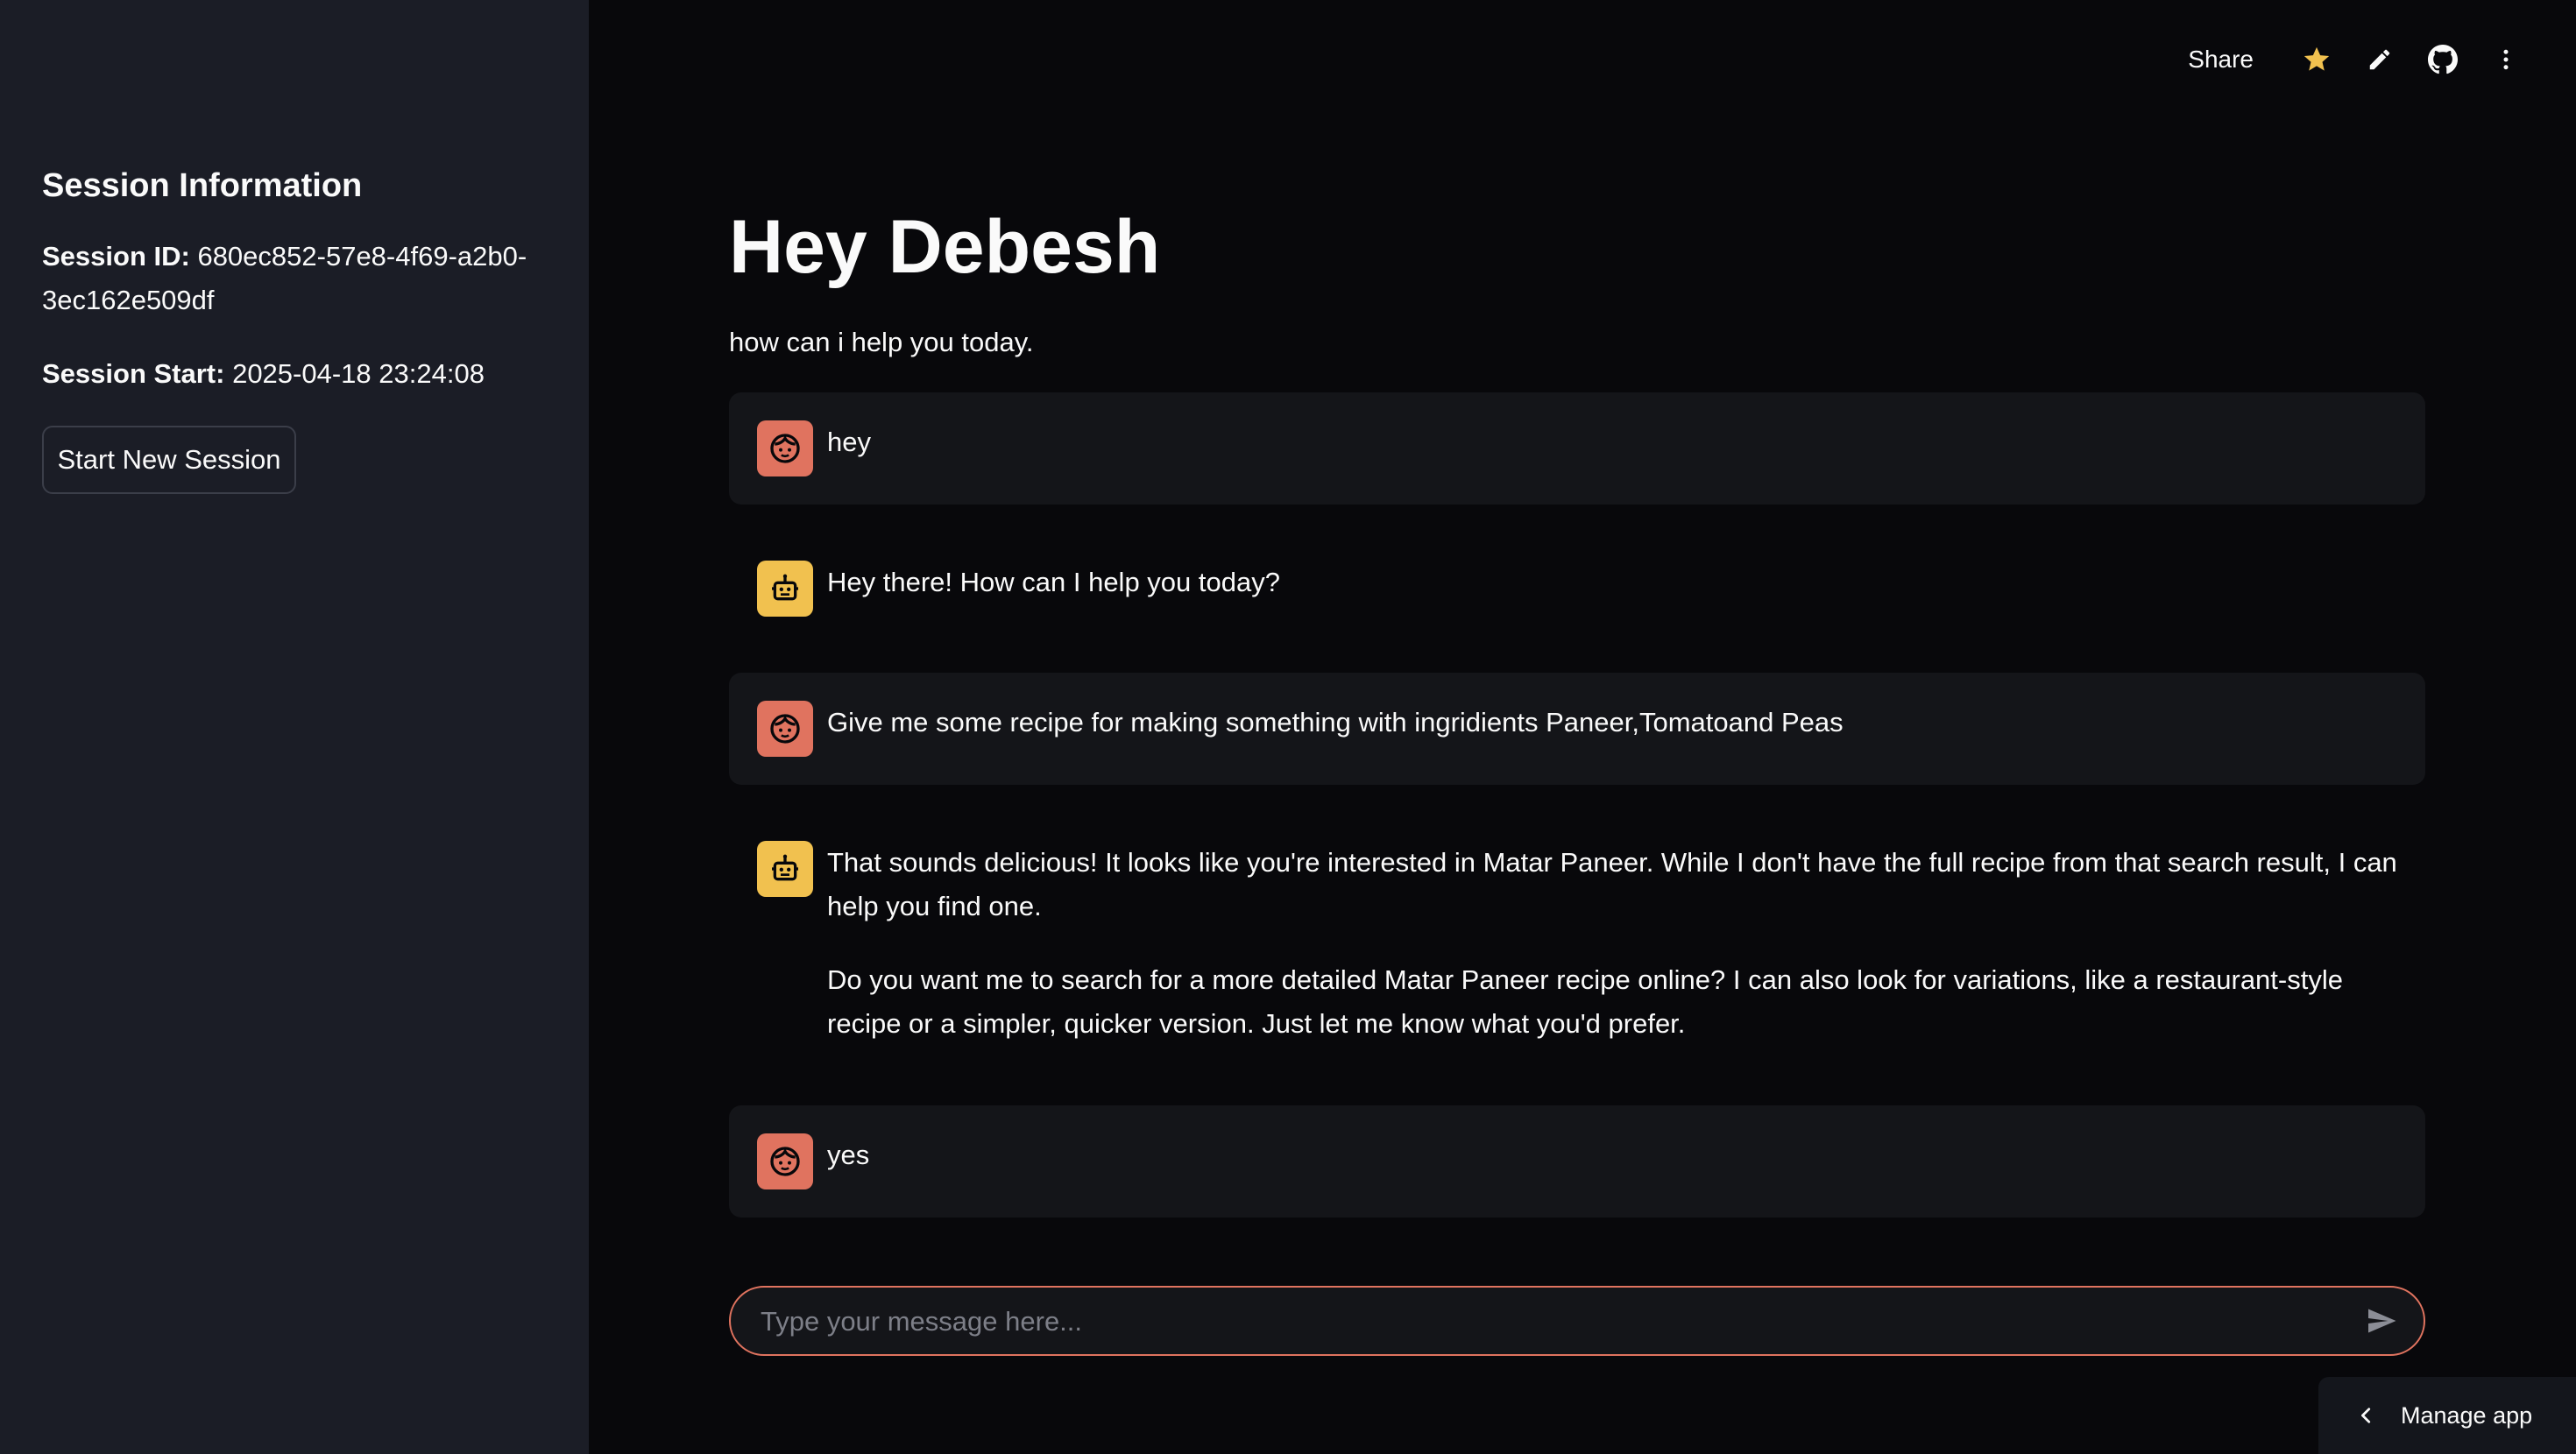 This screenshot has height=1454, width=2576. What do you see at coordinates (116, 256) in the screenshot?
I see `session-id-label: Session ID:` at bounding box center [116, 256].